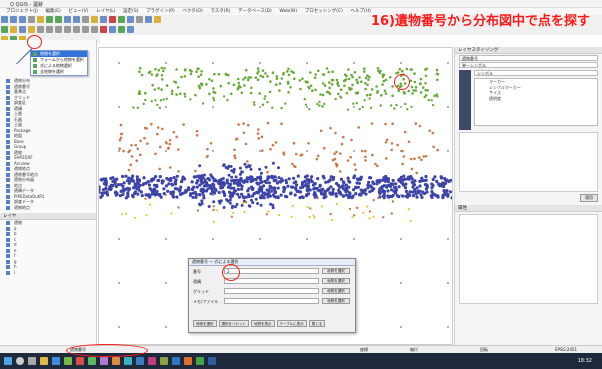 The height and width of the screenshot is (369, 602). I want to click on refresh-icon, so click(85, 19).